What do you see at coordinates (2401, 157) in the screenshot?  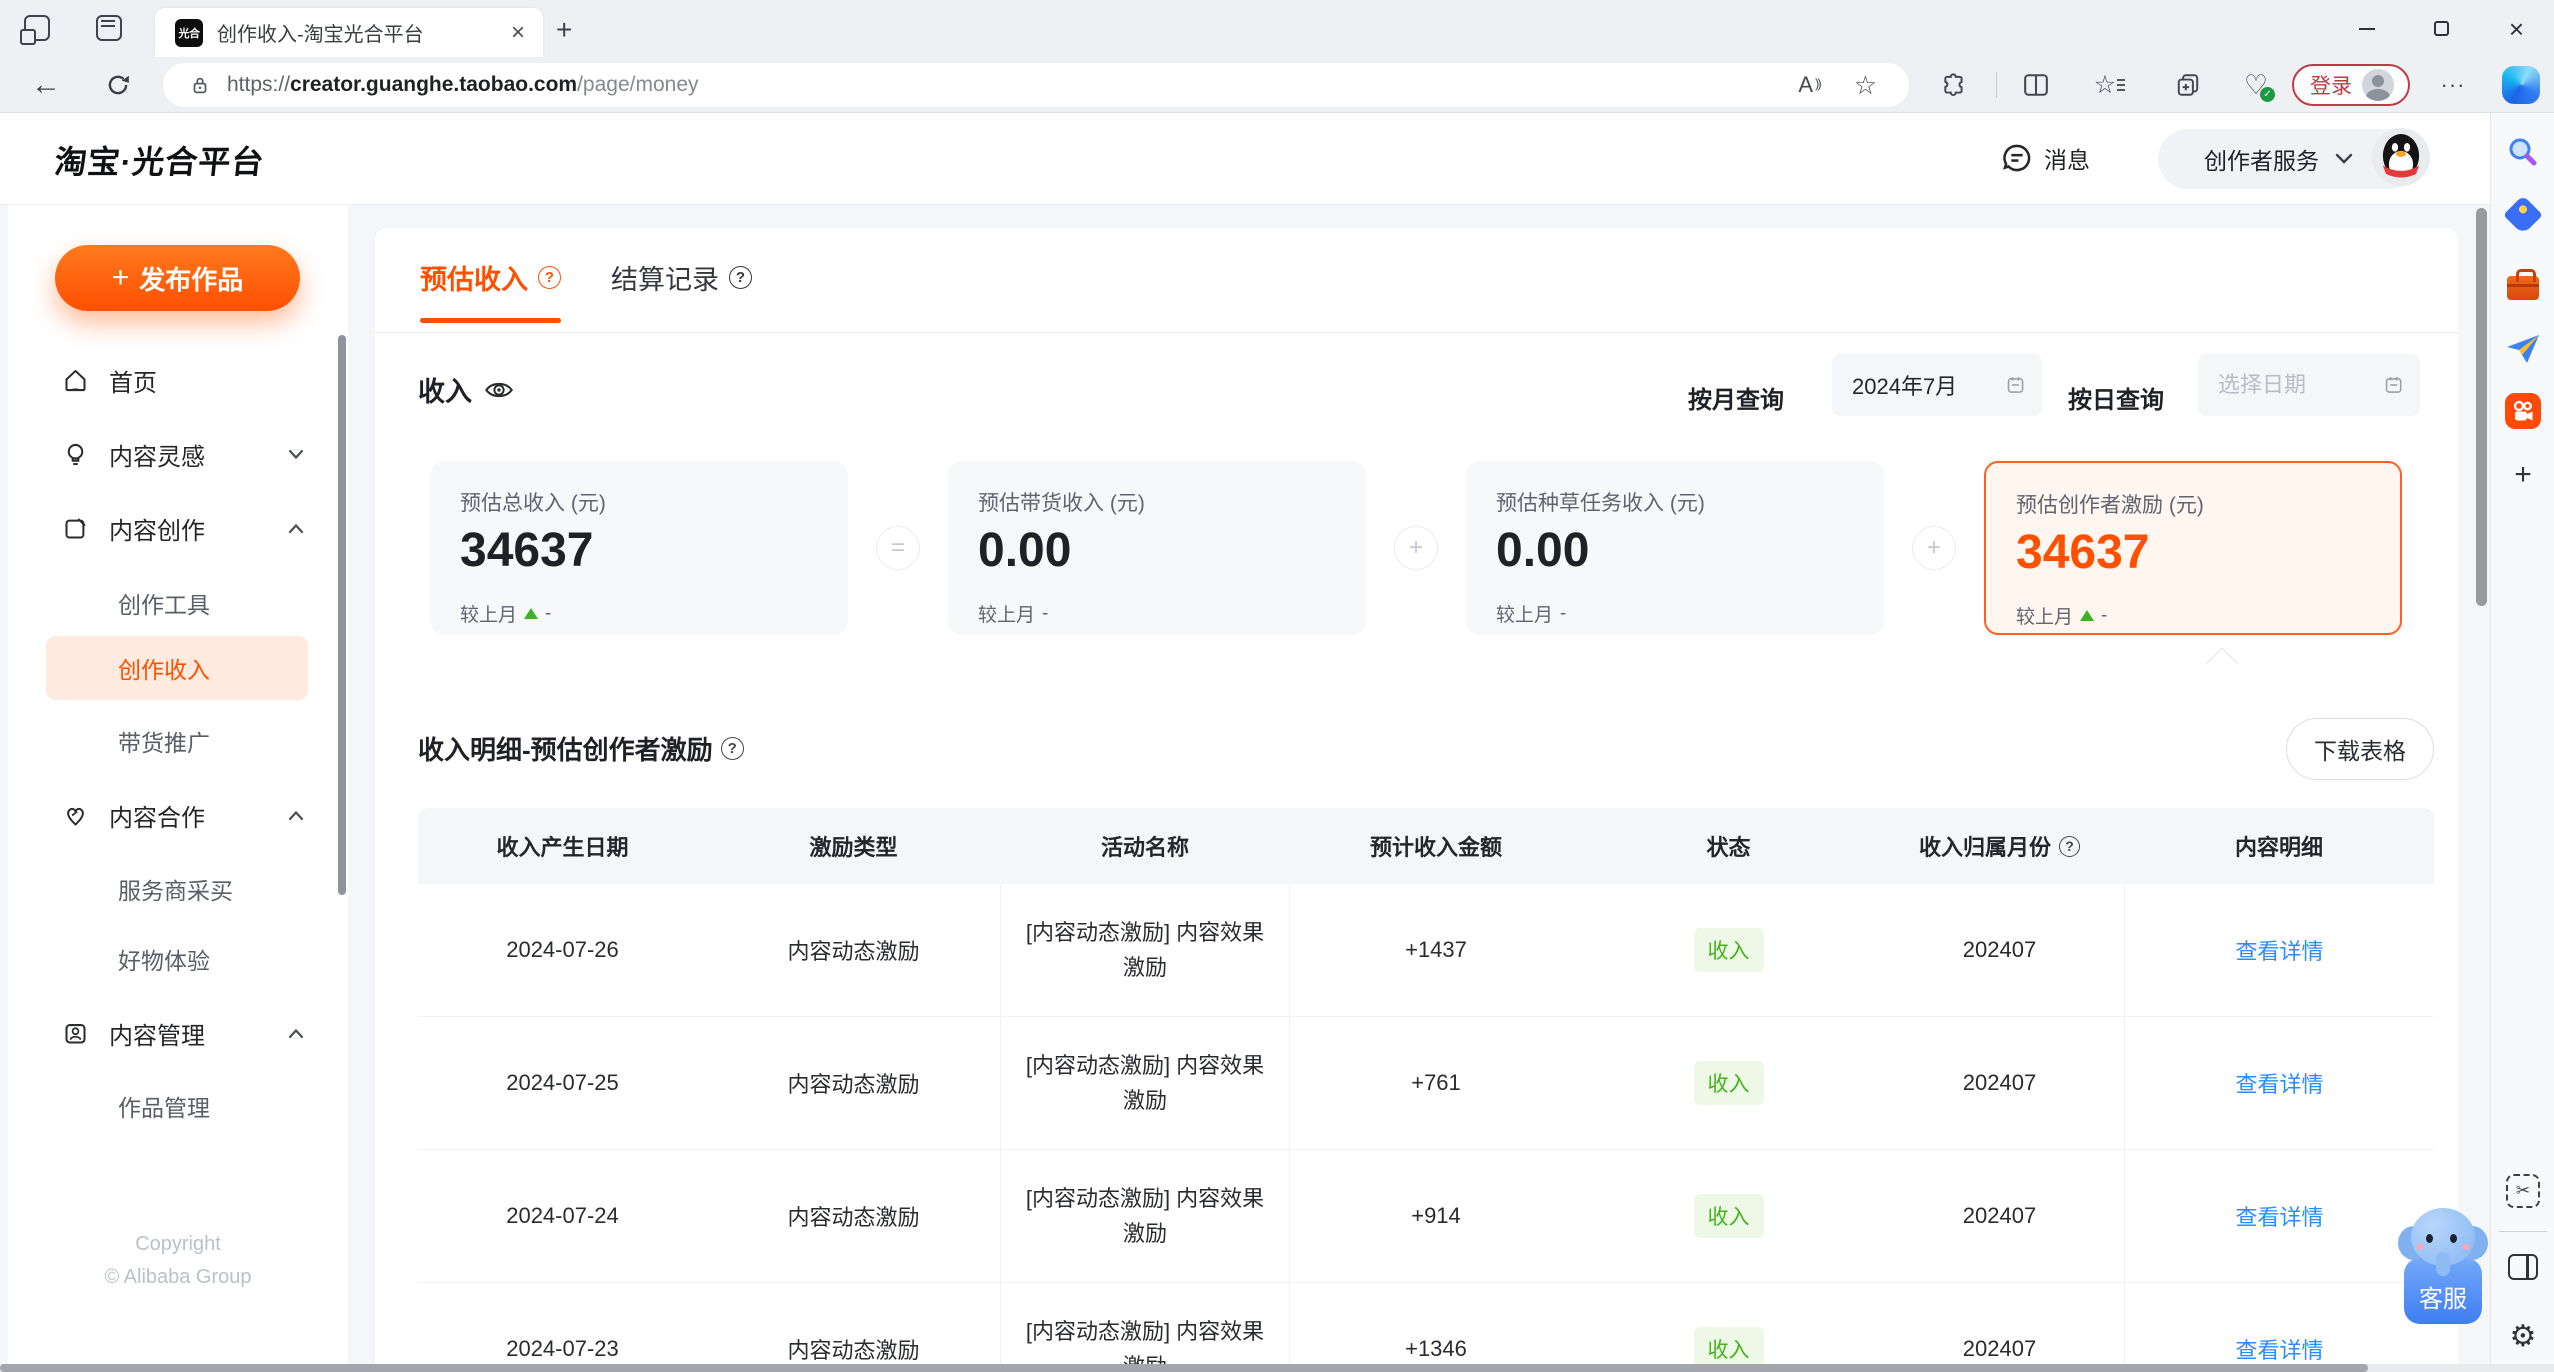 I see `user-avatar` at bounding box center [2401, 157].